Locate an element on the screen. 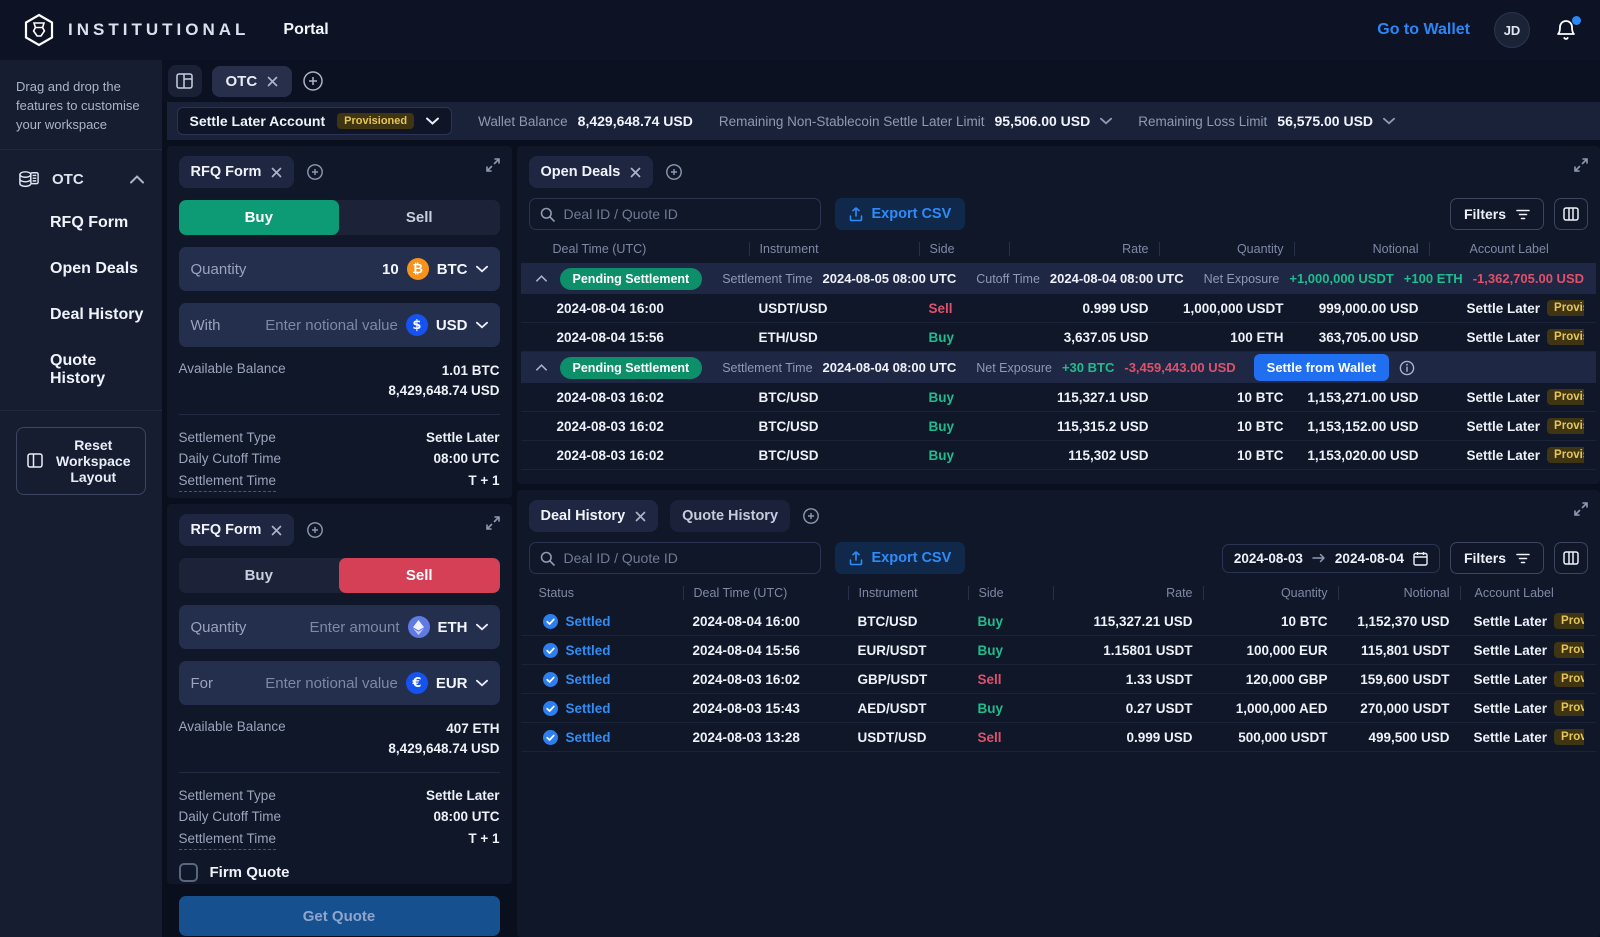 Image resolution: width=1600 pixels, height=937 pixels. status-settled: Settled is located at coordinates (608, 679).